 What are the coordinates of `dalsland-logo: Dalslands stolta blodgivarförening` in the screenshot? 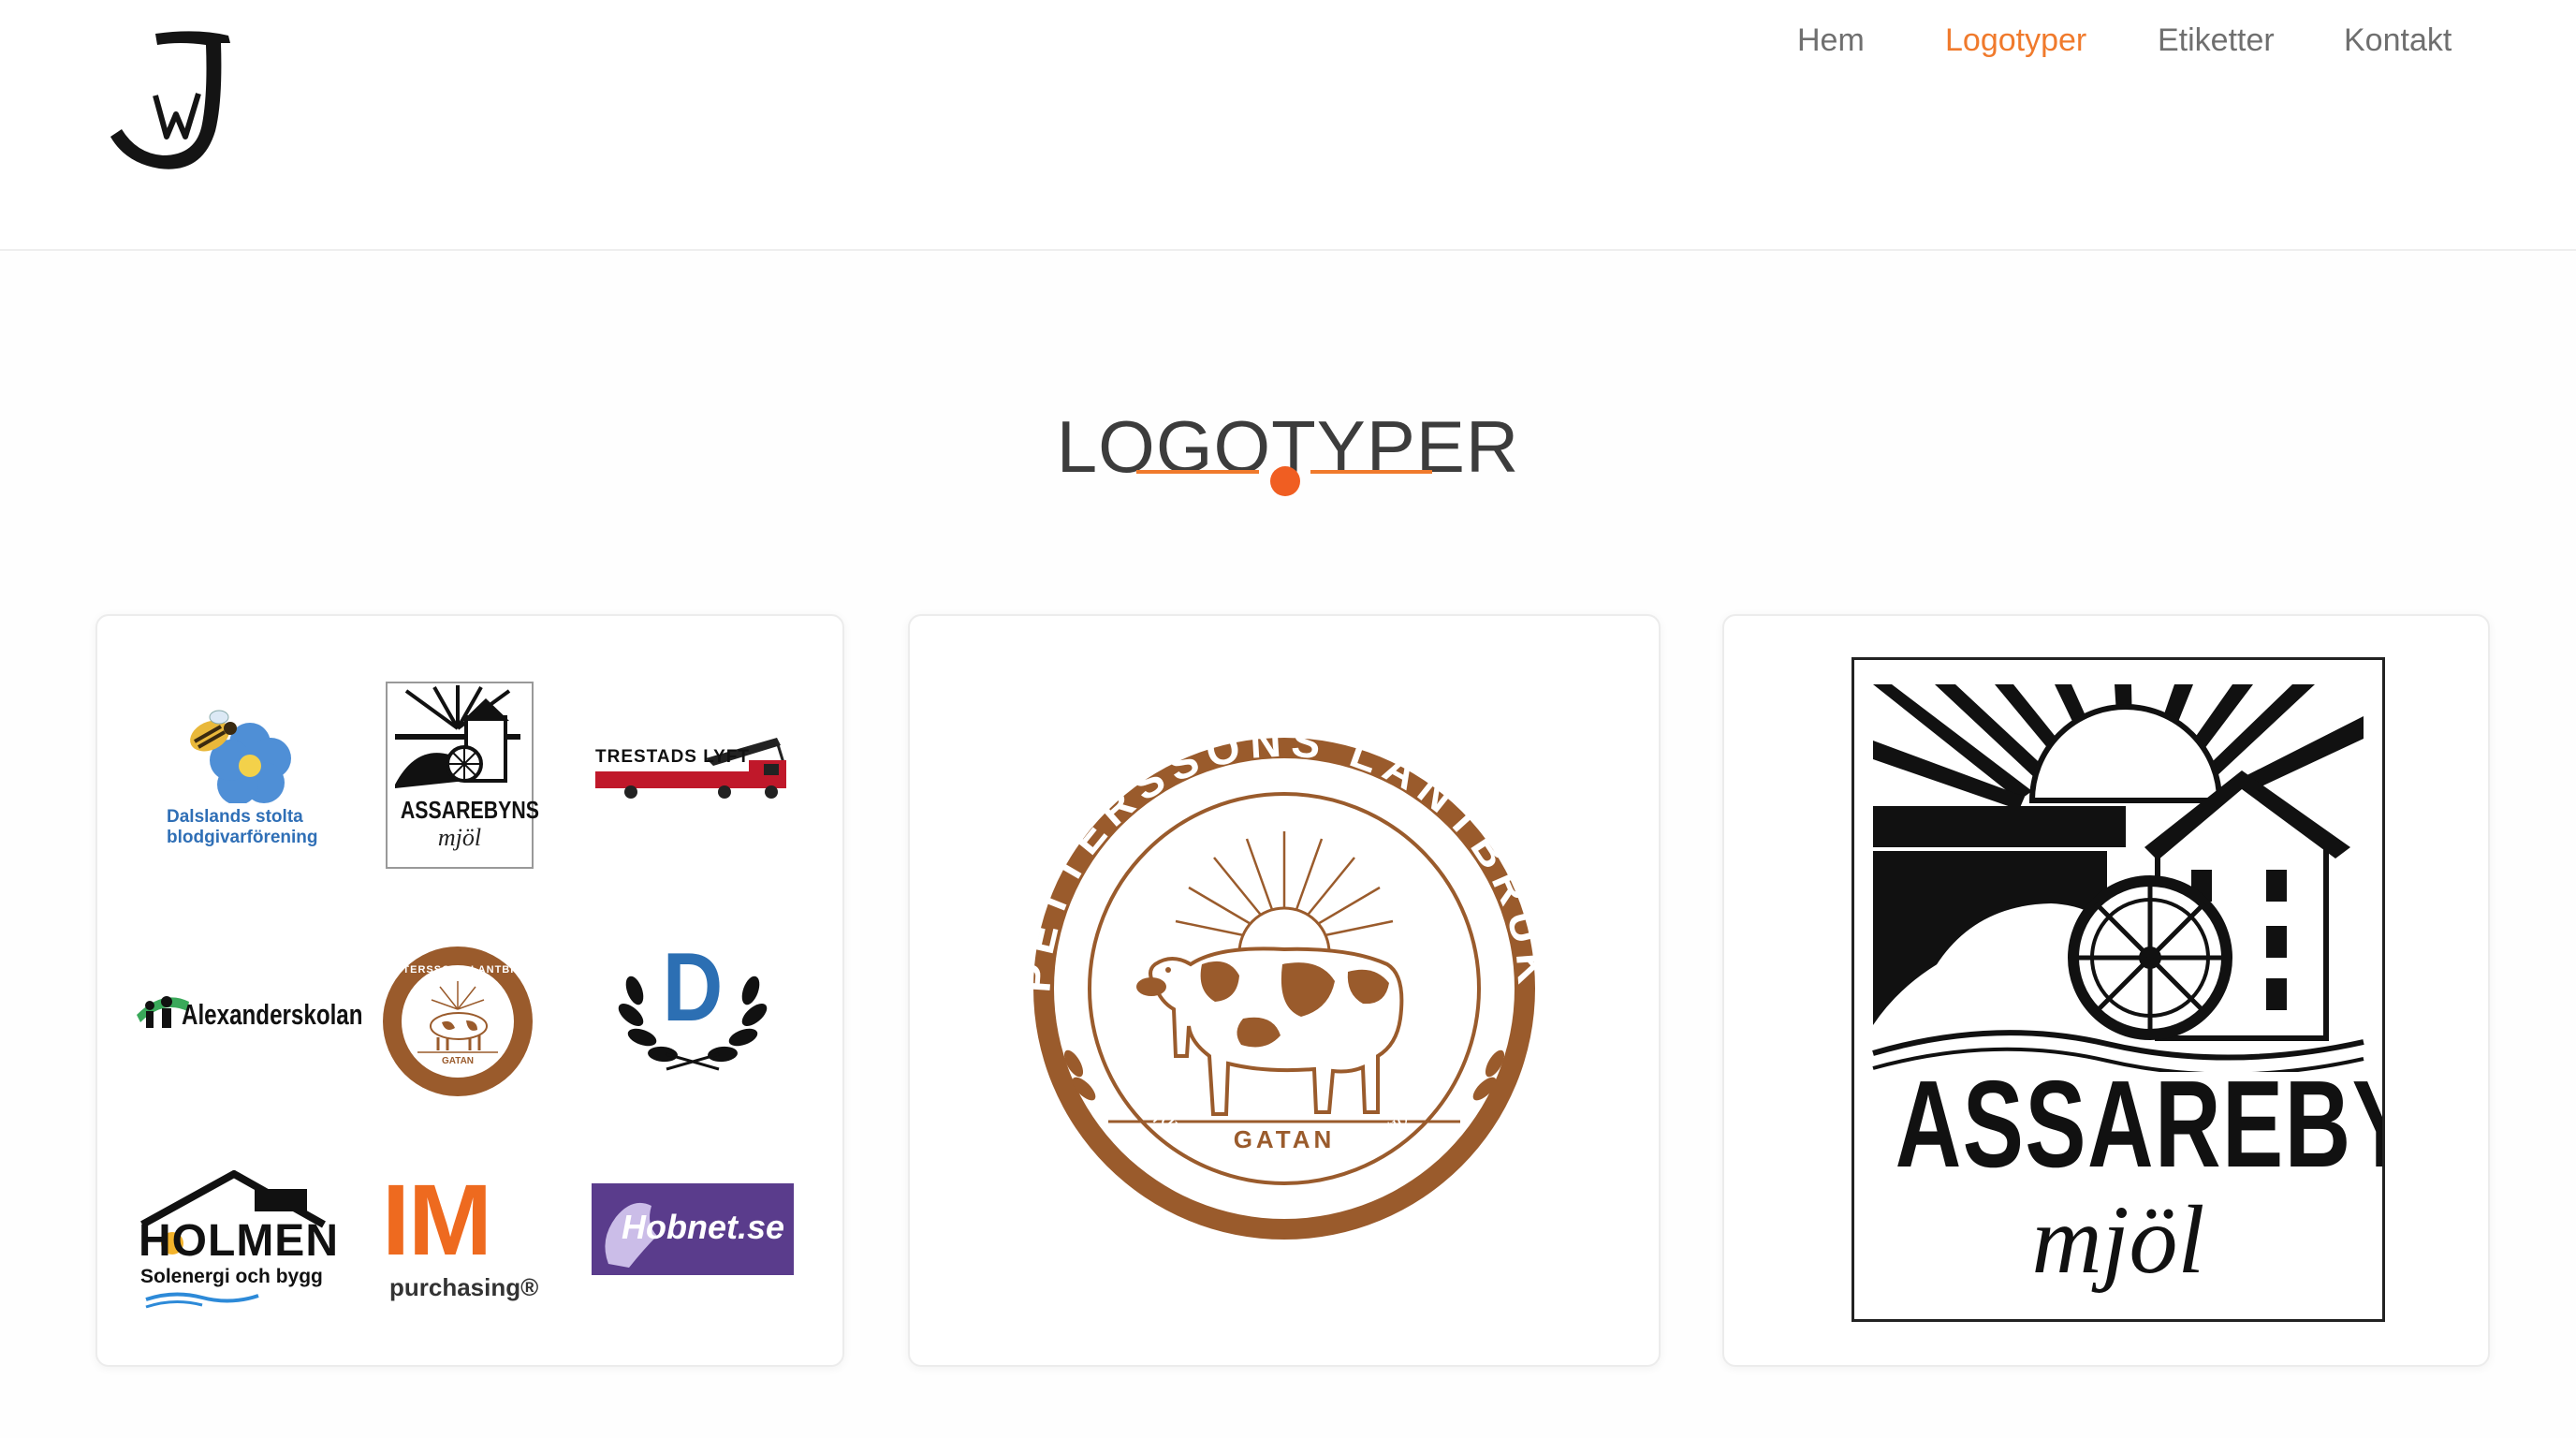 It's located at (240, 779).